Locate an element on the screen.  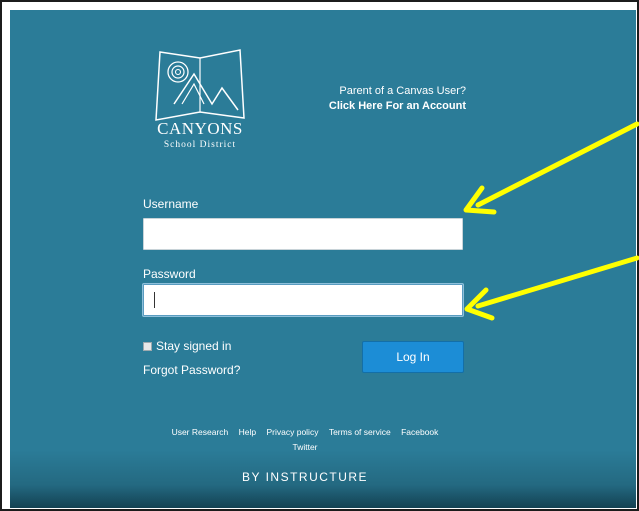
annotation-arrow-username-icon is located at coordinates (551, 168).